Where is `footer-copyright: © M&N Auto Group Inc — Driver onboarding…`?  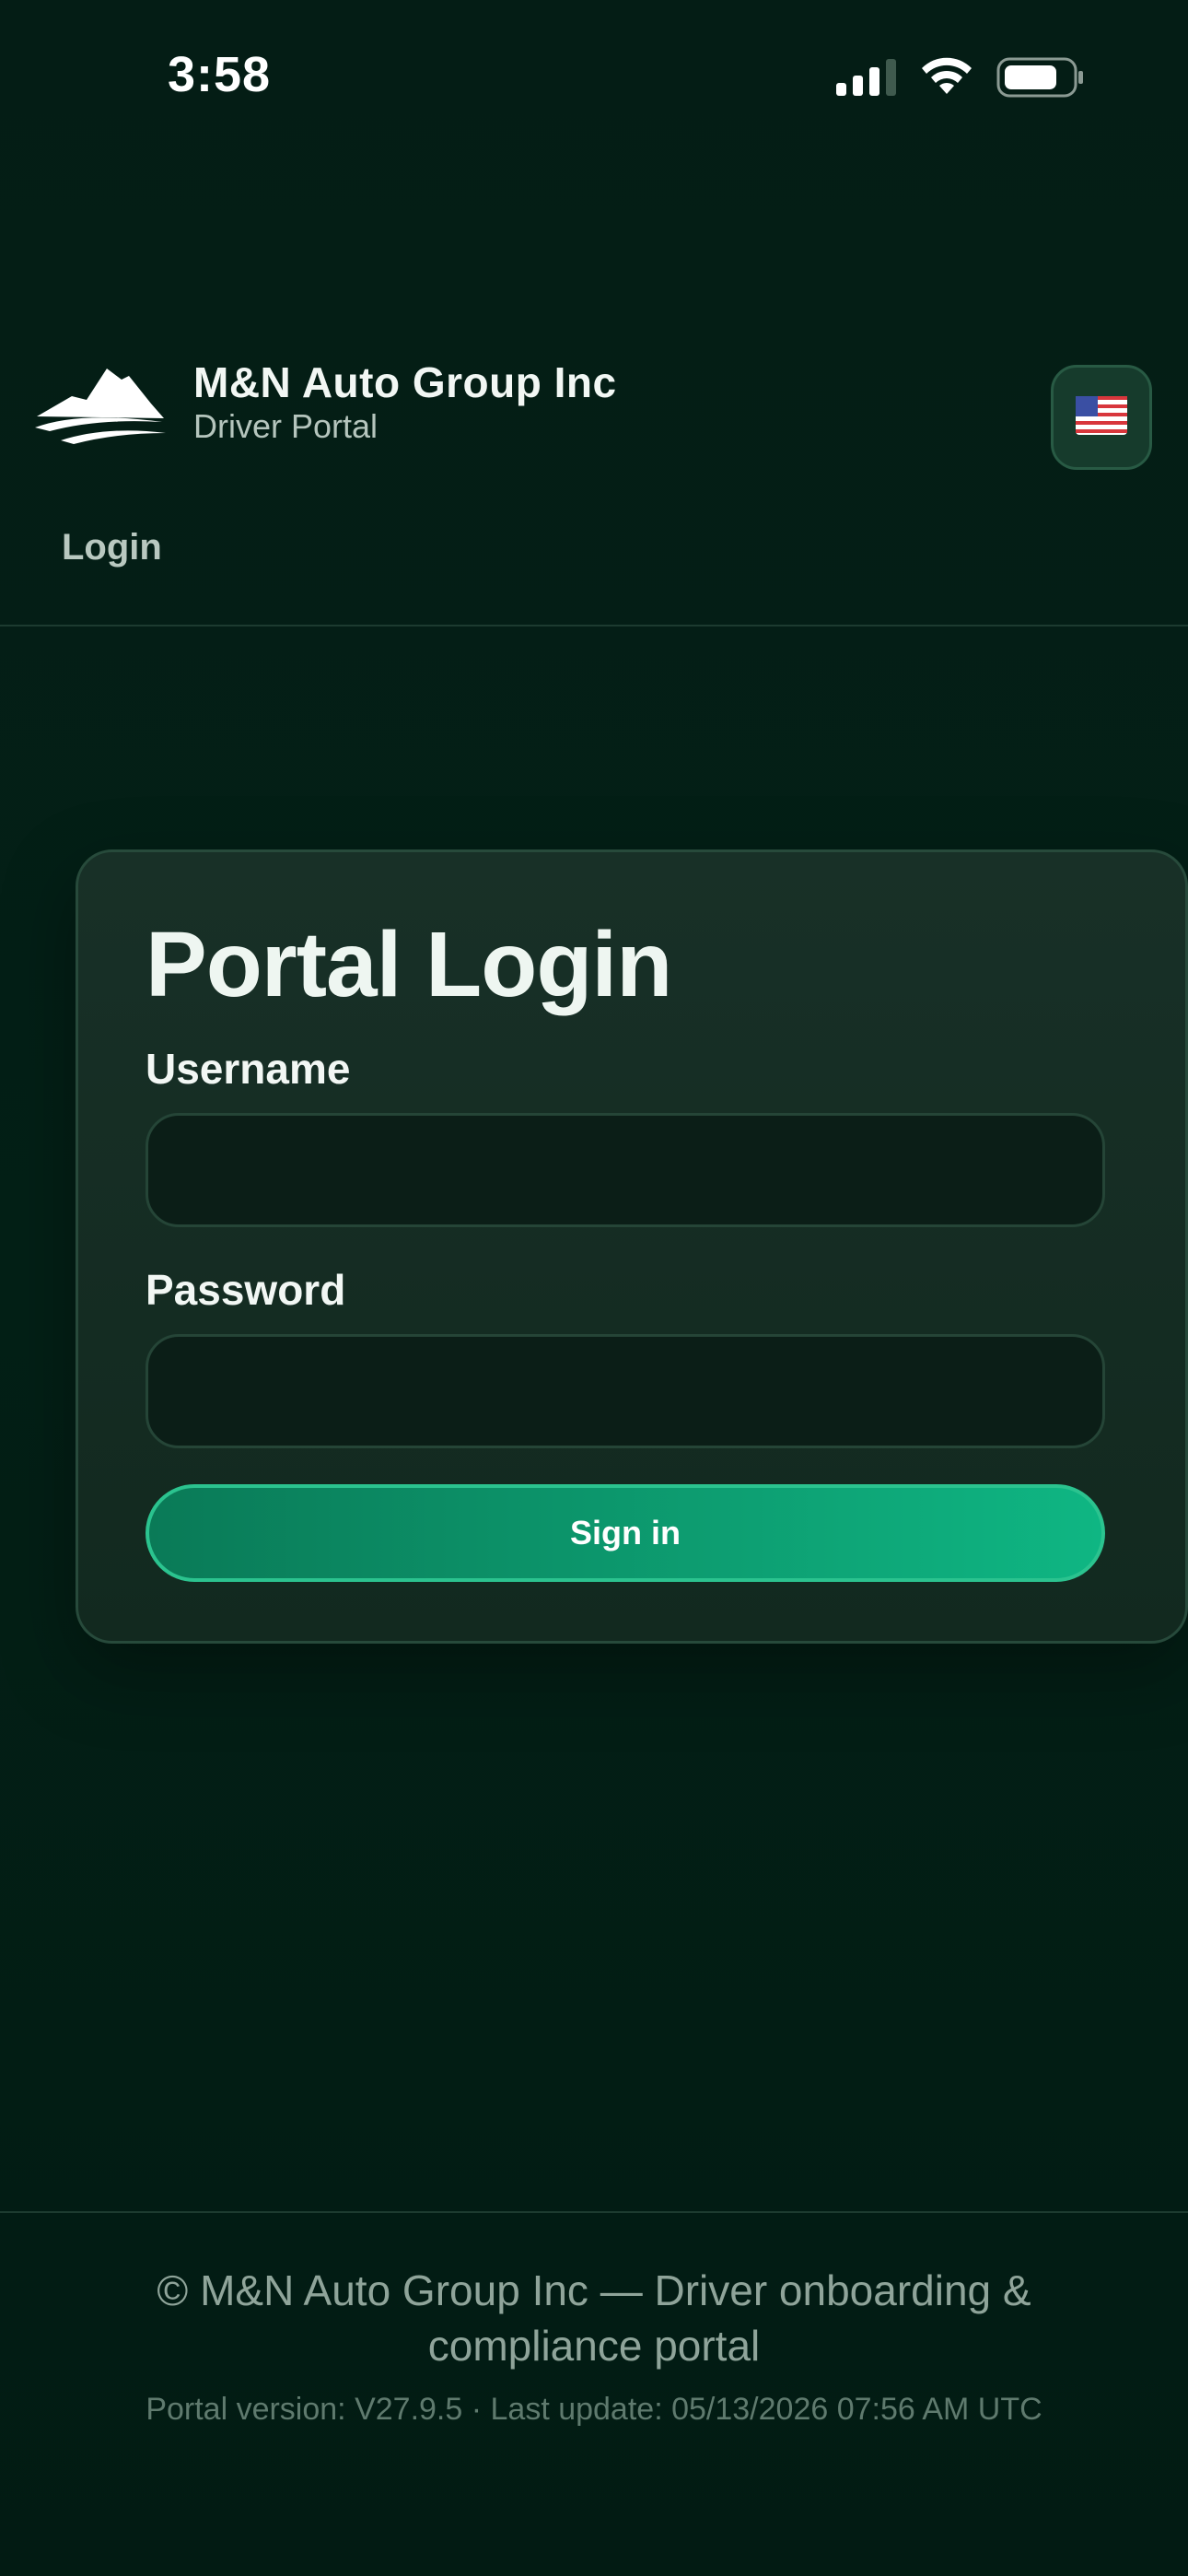
footer-copyright: © M&N Auto Group Inc — Driver onboarding… is located at coordinates (594, 2318).